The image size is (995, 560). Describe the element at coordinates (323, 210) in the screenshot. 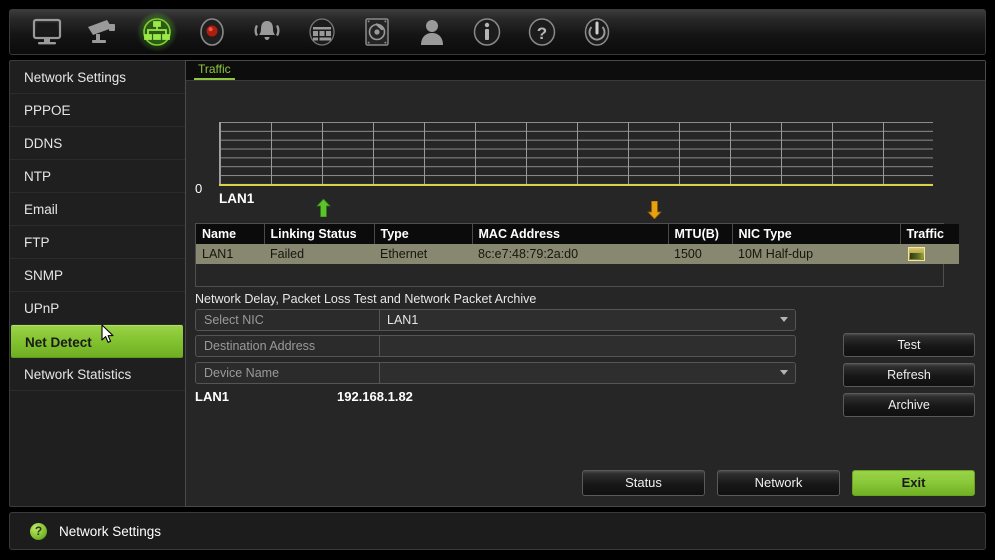

I see `upload-arrow-icon` at that location.